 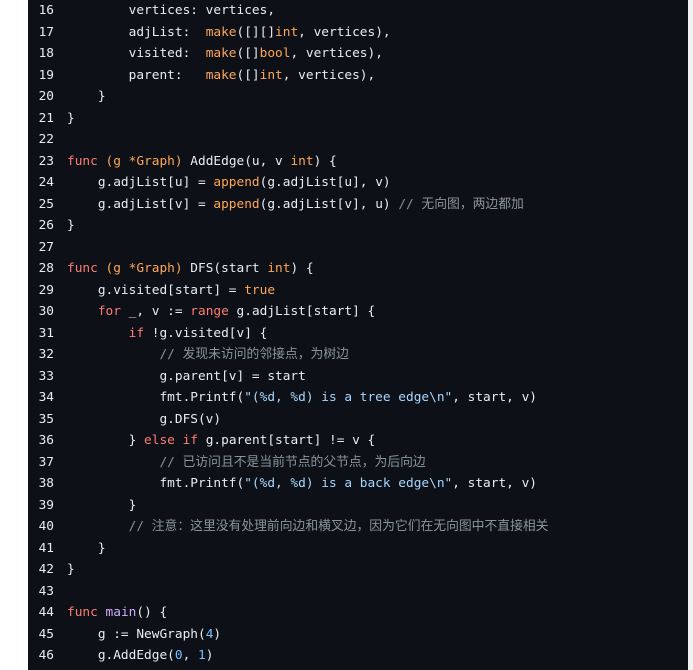 What do you see at coordinates (221, 441) in the screenshot?
I see `code-text: } else if g.parent[start] != v {` at bounding box center [221, 441].